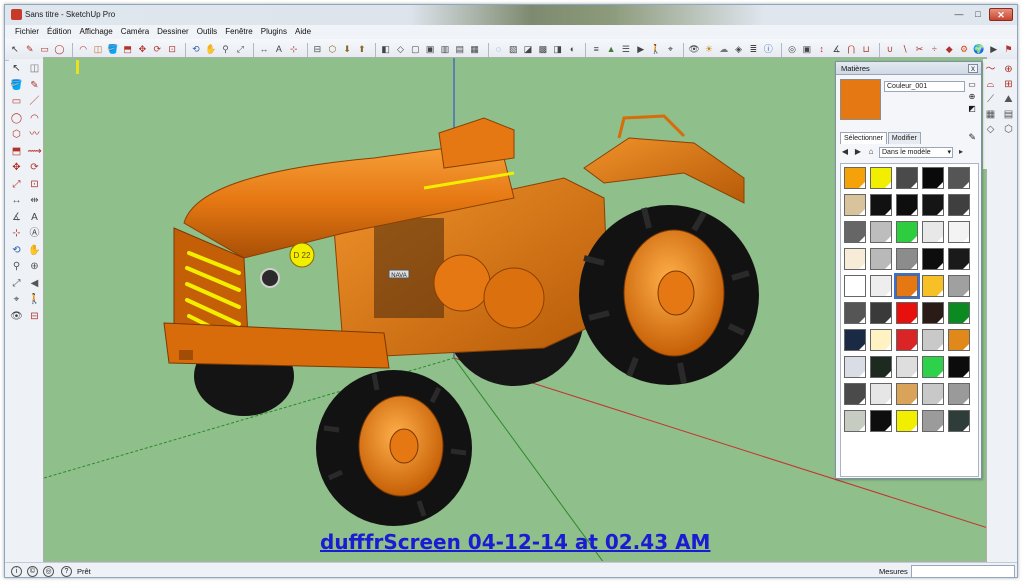  I want to click on shadows-icon: ☀, so click(709, 49).